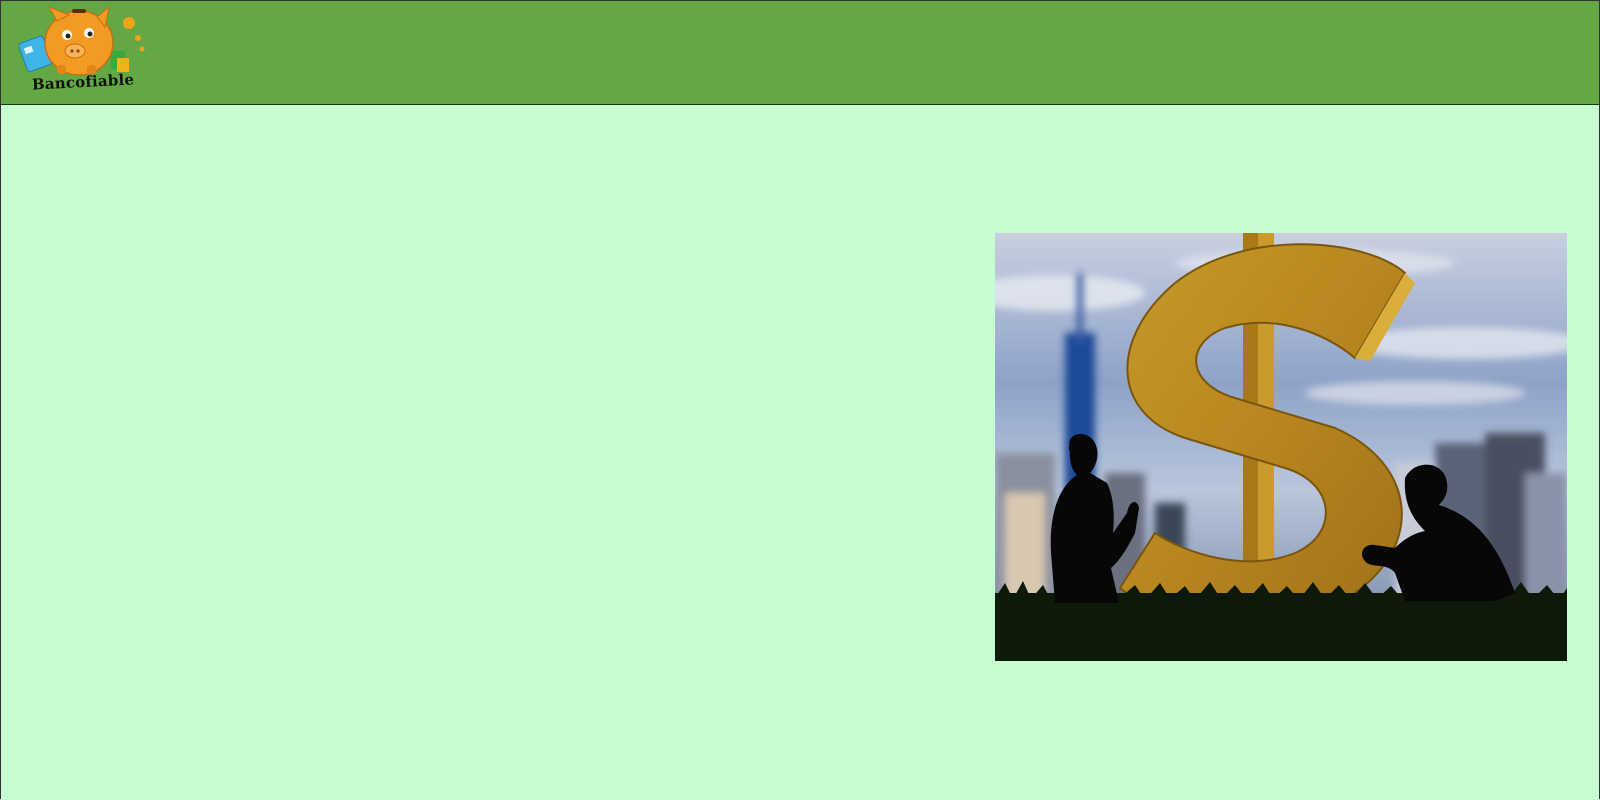  Describe the element at coordinates (81, 40) in the screenshot. I see `piggy-bank-icon` at that location.